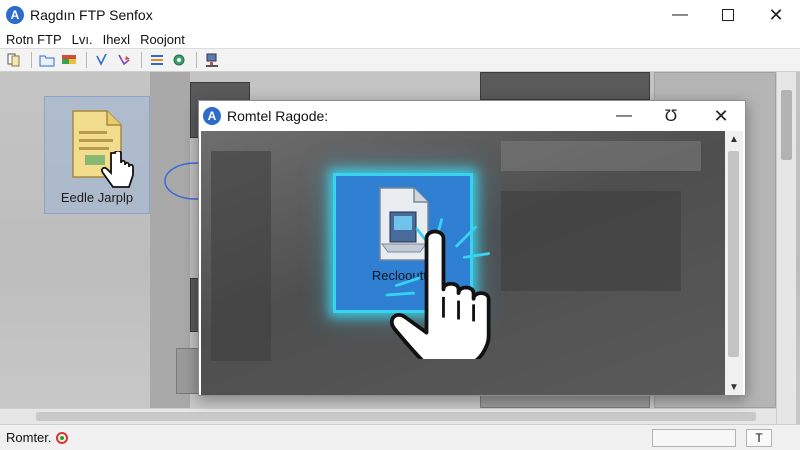 Image resolution: width=800 pixels, height=450 pixels. I want to click on app-logo-icon: A, so click(15, 15).